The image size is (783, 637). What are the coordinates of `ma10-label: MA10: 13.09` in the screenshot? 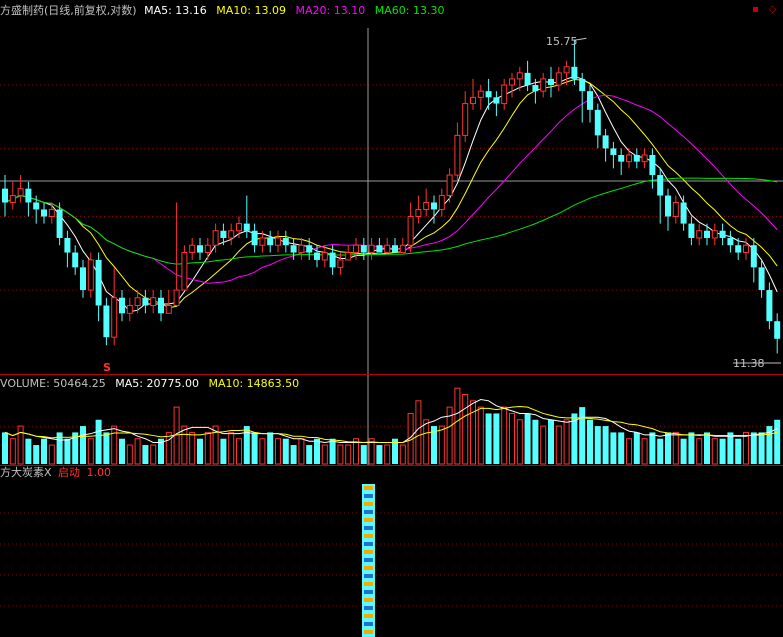 It's located at (251, 10).